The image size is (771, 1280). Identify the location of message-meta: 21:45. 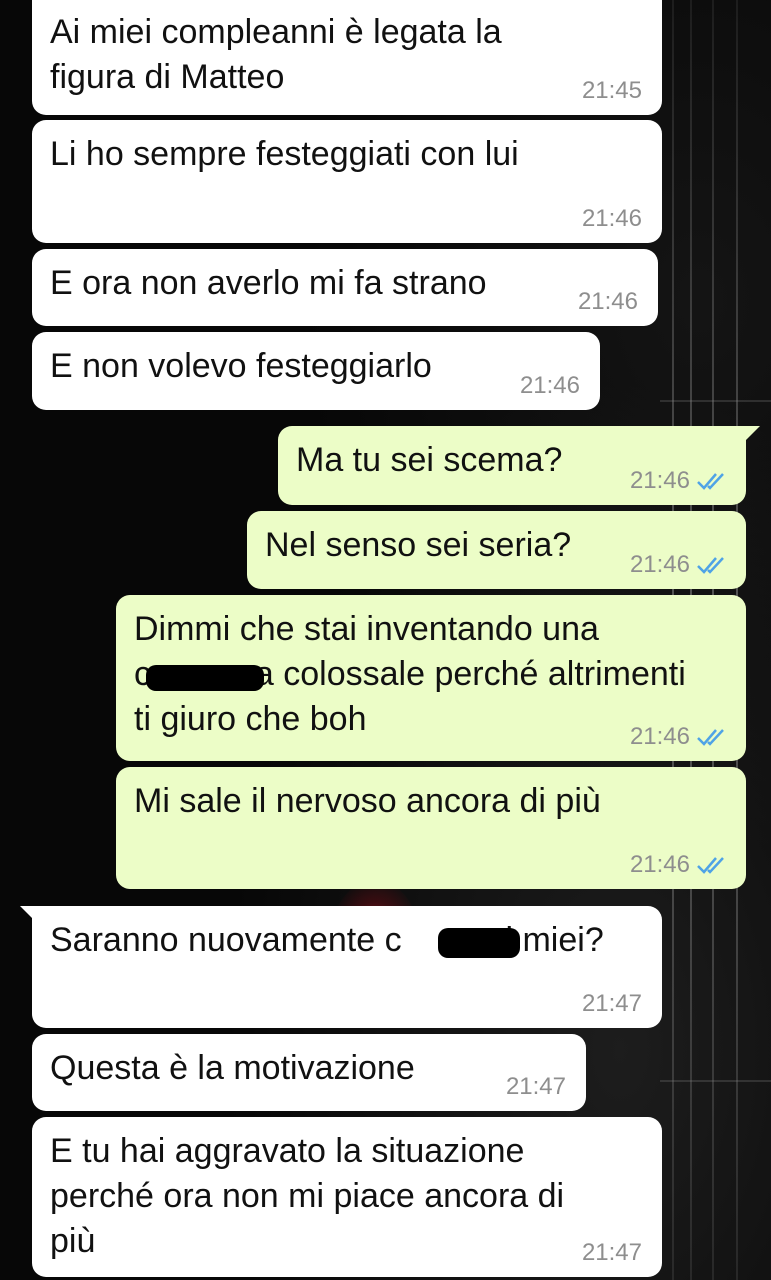
(612, 91).